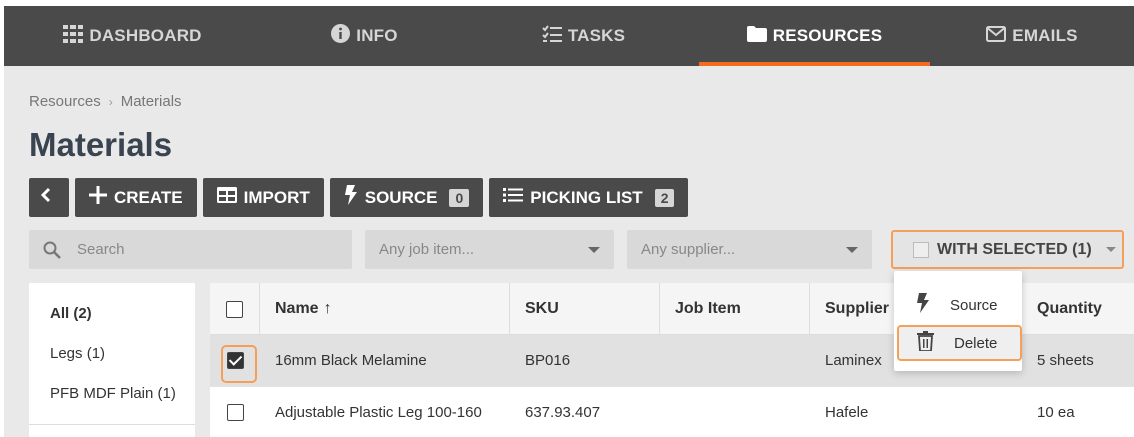 The image size is (1134, 437). I want to click on sort-arrow-up-icon: ↑, so click(327, 308).